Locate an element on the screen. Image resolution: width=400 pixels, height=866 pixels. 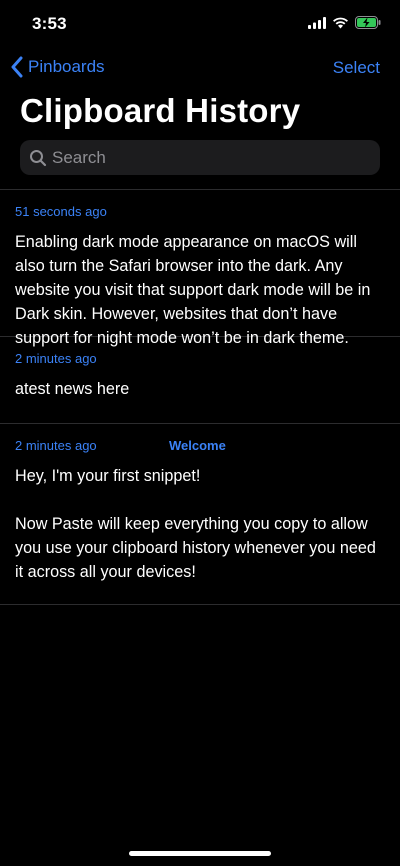
item-meta: 51 seconds ago is located at coordinates (200, 213).